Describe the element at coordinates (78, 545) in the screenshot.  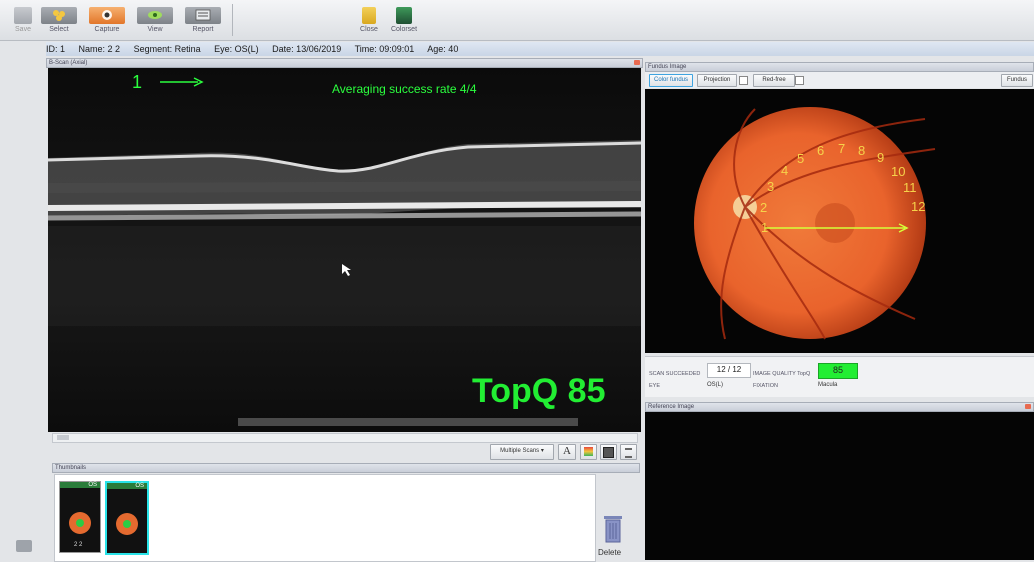
I see `thumbnail-caption: 2 2` at that location.